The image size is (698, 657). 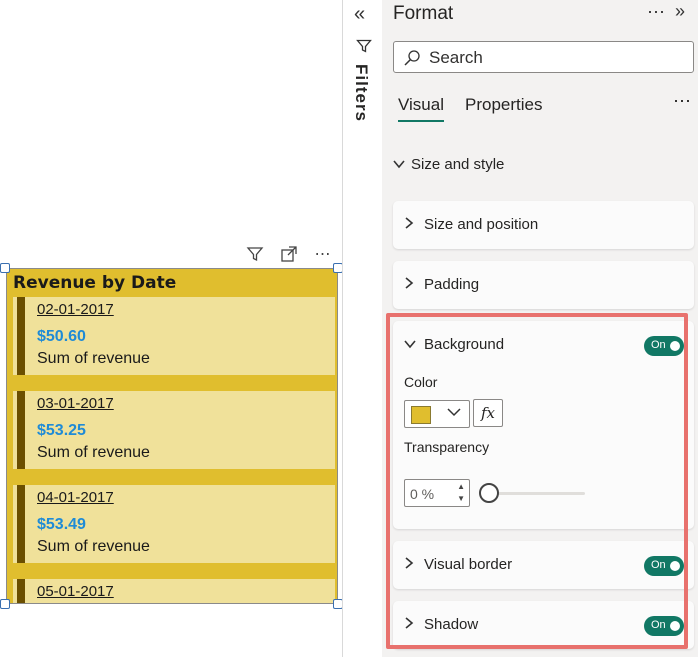 I want to click on group-header: Padding, so click(x=441, y=284).